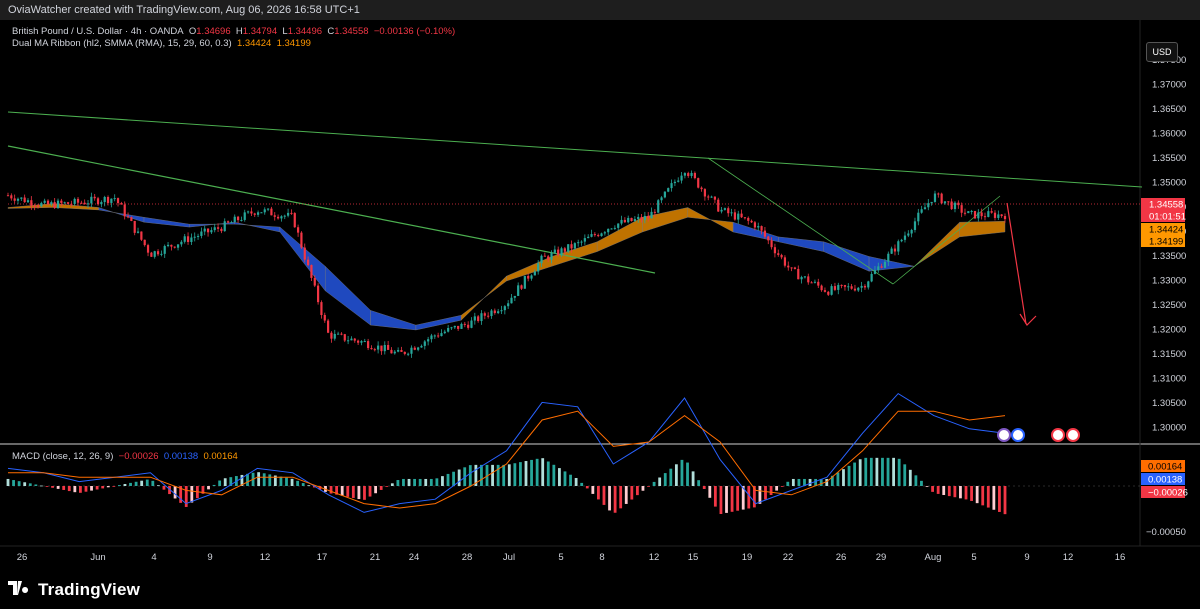  I want to click on macd-tick-label: −0.00050, so click(1166, 532).